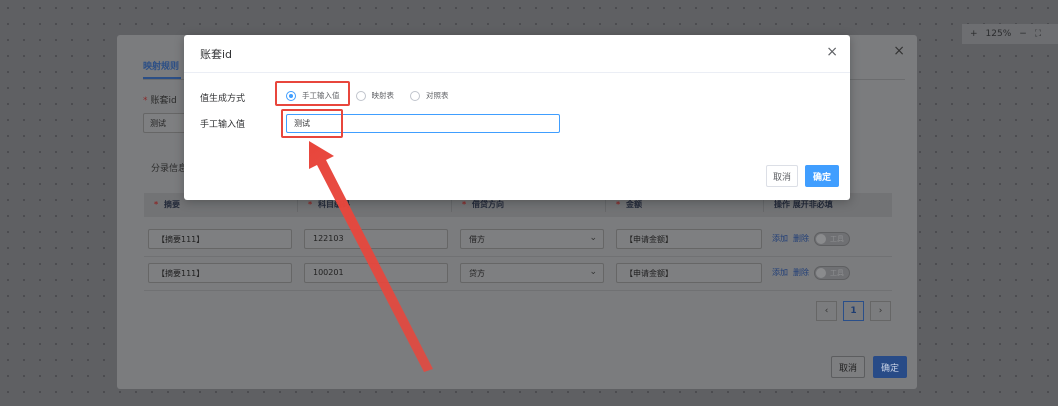 The width and height of the screenshot is (1058, 406). I want to click on manual-value-input, so click(423, 123).